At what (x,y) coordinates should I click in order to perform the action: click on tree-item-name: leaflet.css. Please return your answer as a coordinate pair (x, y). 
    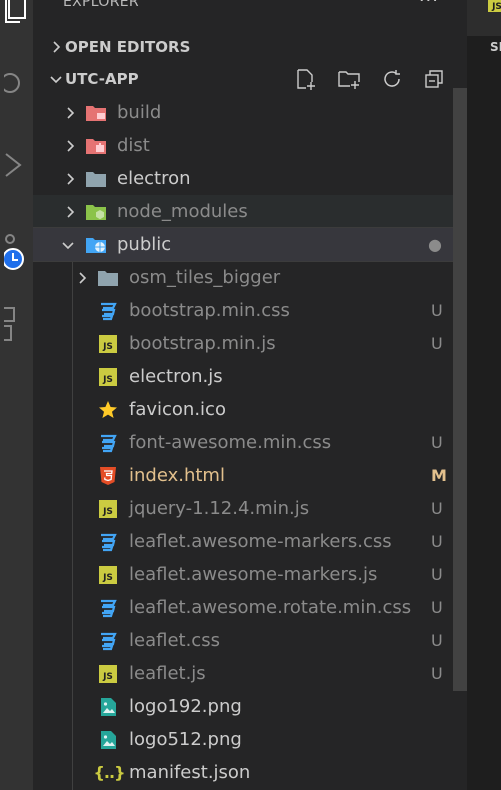
    Looking at the image, I should click on (174, 640).